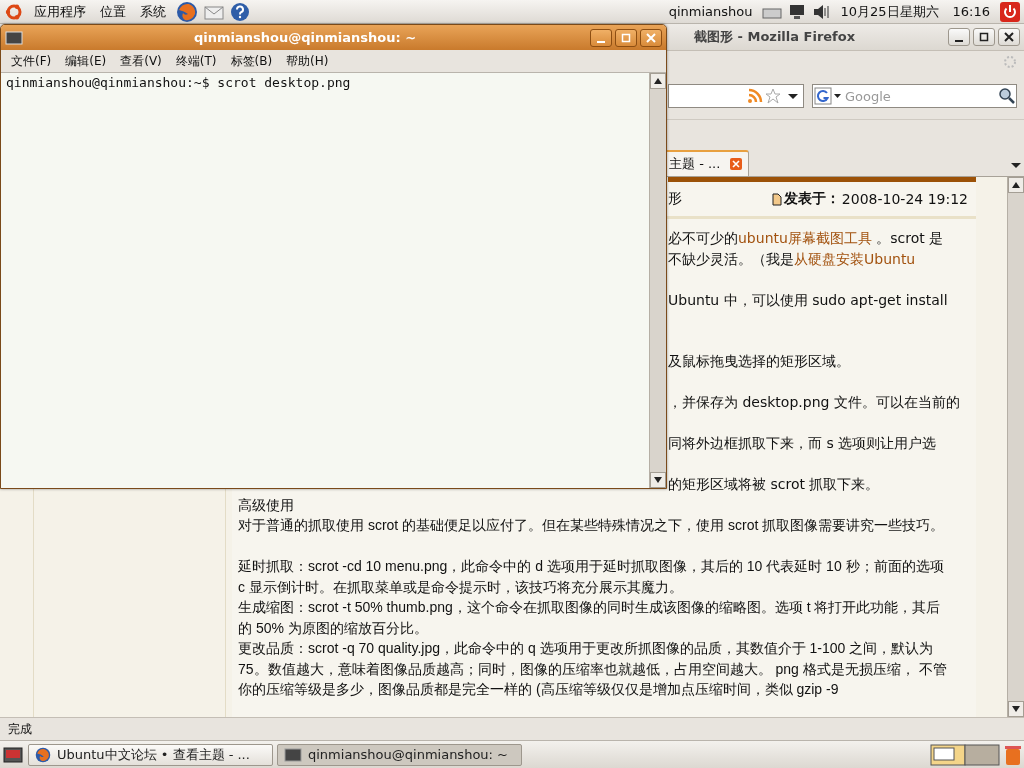  Describe the element at coordinates (60, 11) in the screenshot. I see `panel-menu: 应用程序` at that location.